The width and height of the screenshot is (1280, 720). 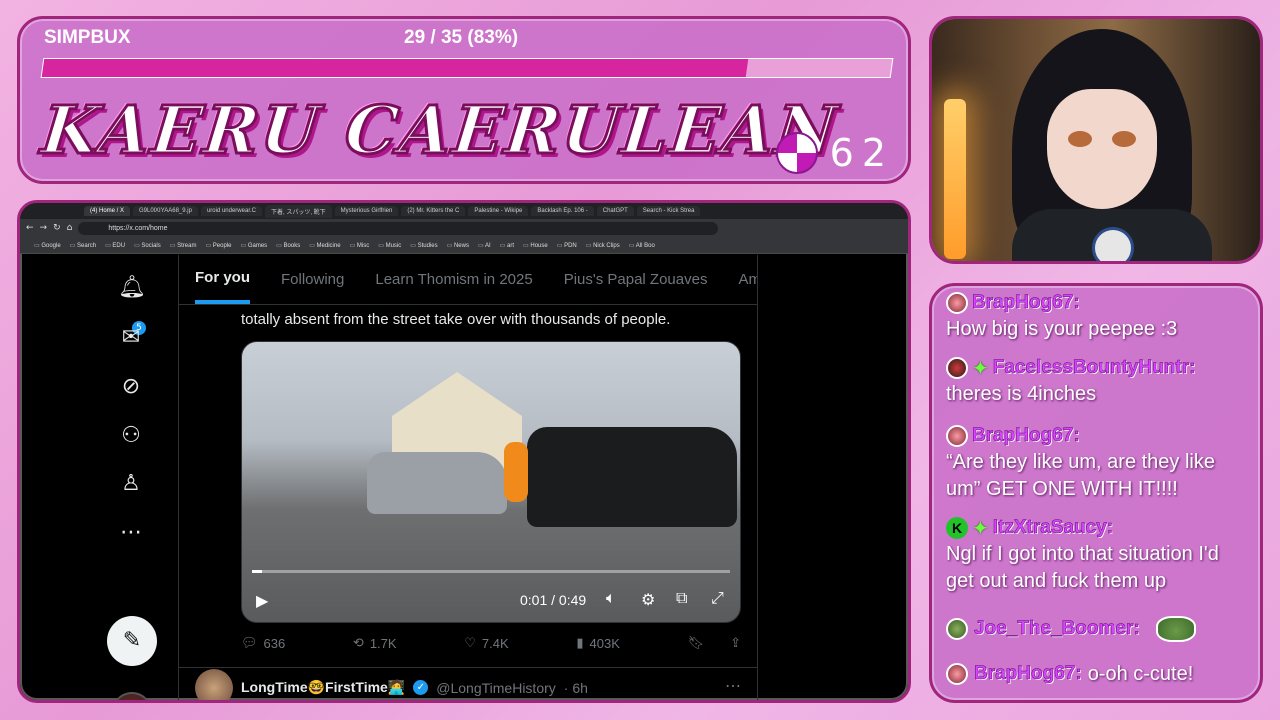 What do you see at coordinates (861, 153) in the screenshot?
I see `points-value: 62` at bounding box center [861, 153].